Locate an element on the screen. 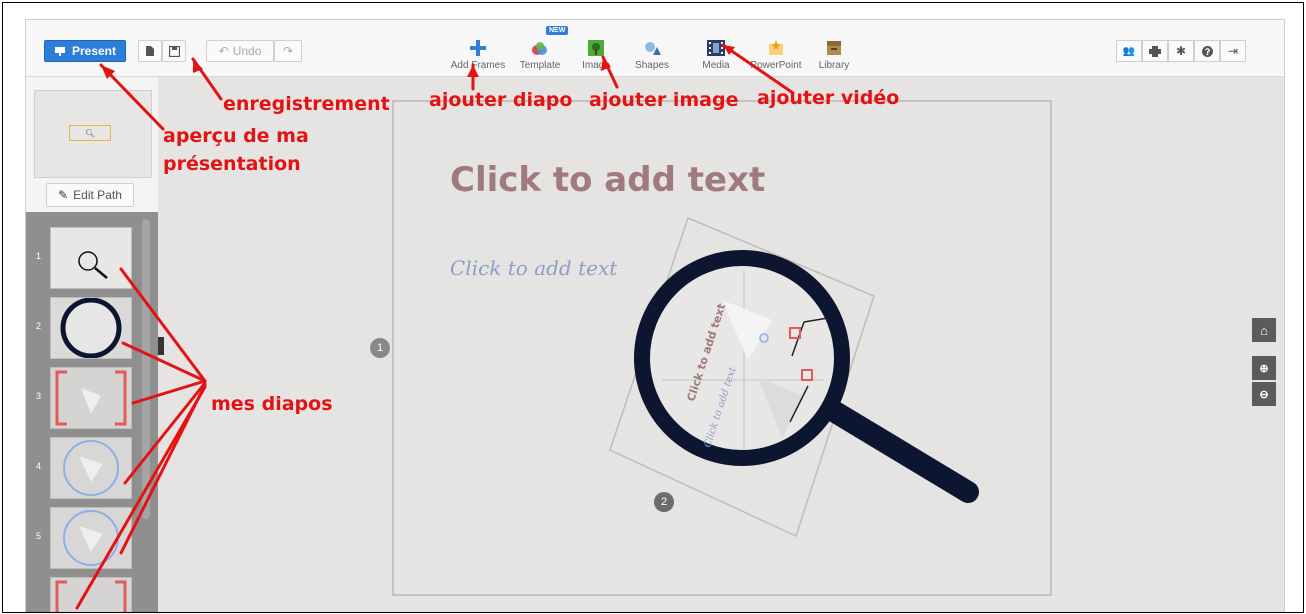 The width and height of the screenshot is (1306, 614). zoom-in-icon: ⊕ is located at coordinates (1264, 368).